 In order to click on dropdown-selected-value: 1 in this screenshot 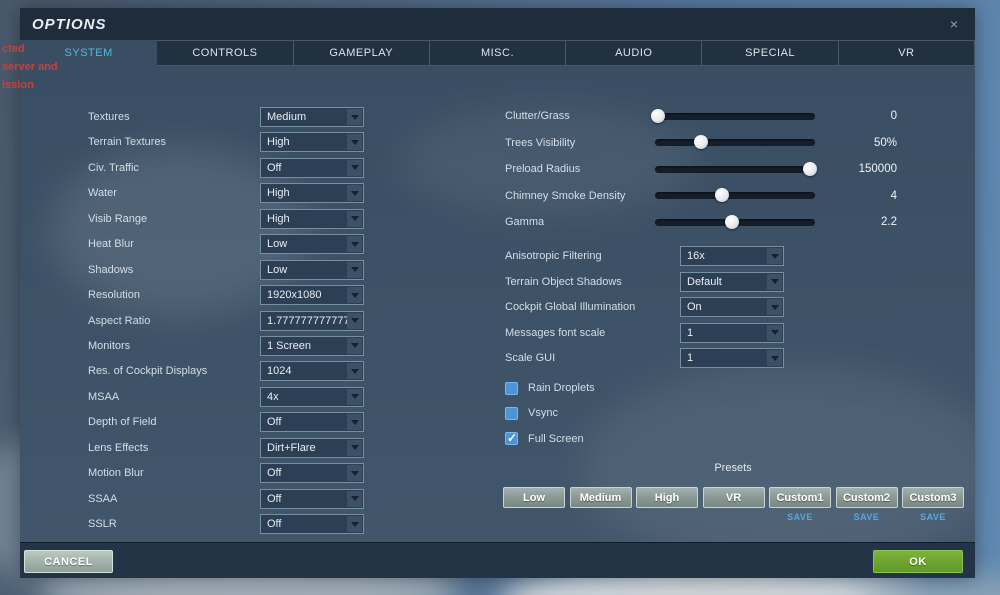, I will do `click(690, 358)`.